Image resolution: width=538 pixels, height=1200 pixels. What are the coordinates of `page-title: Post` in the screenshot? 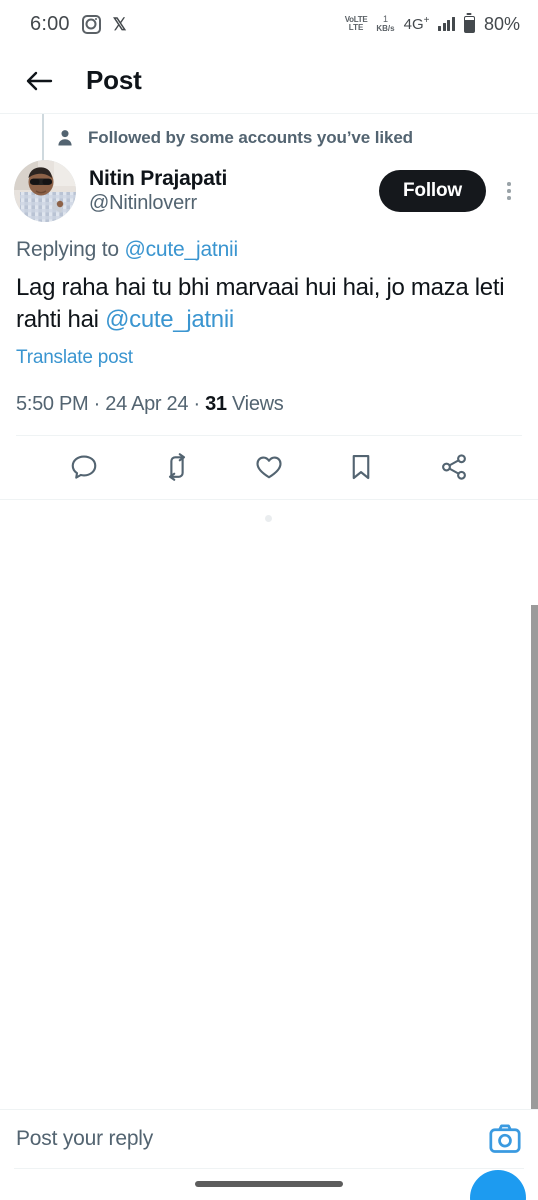 It's located at (114, 80).